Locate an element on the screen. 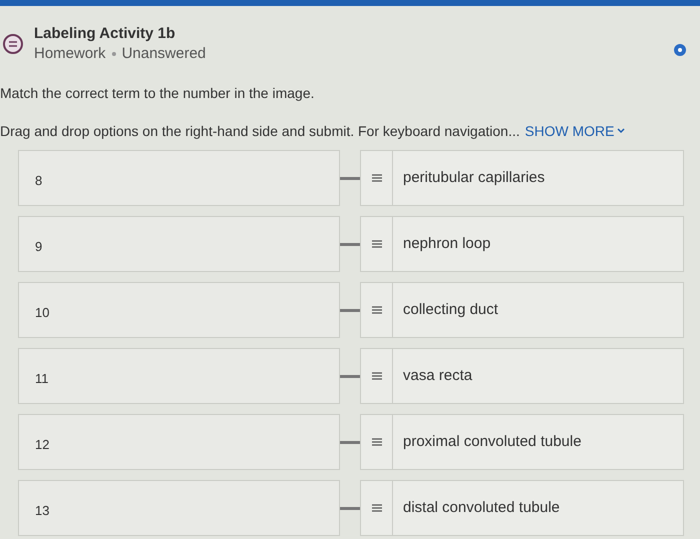 This screenshot has height=539, width=700. activity-type: Homework is located at coordinates (70, 54).